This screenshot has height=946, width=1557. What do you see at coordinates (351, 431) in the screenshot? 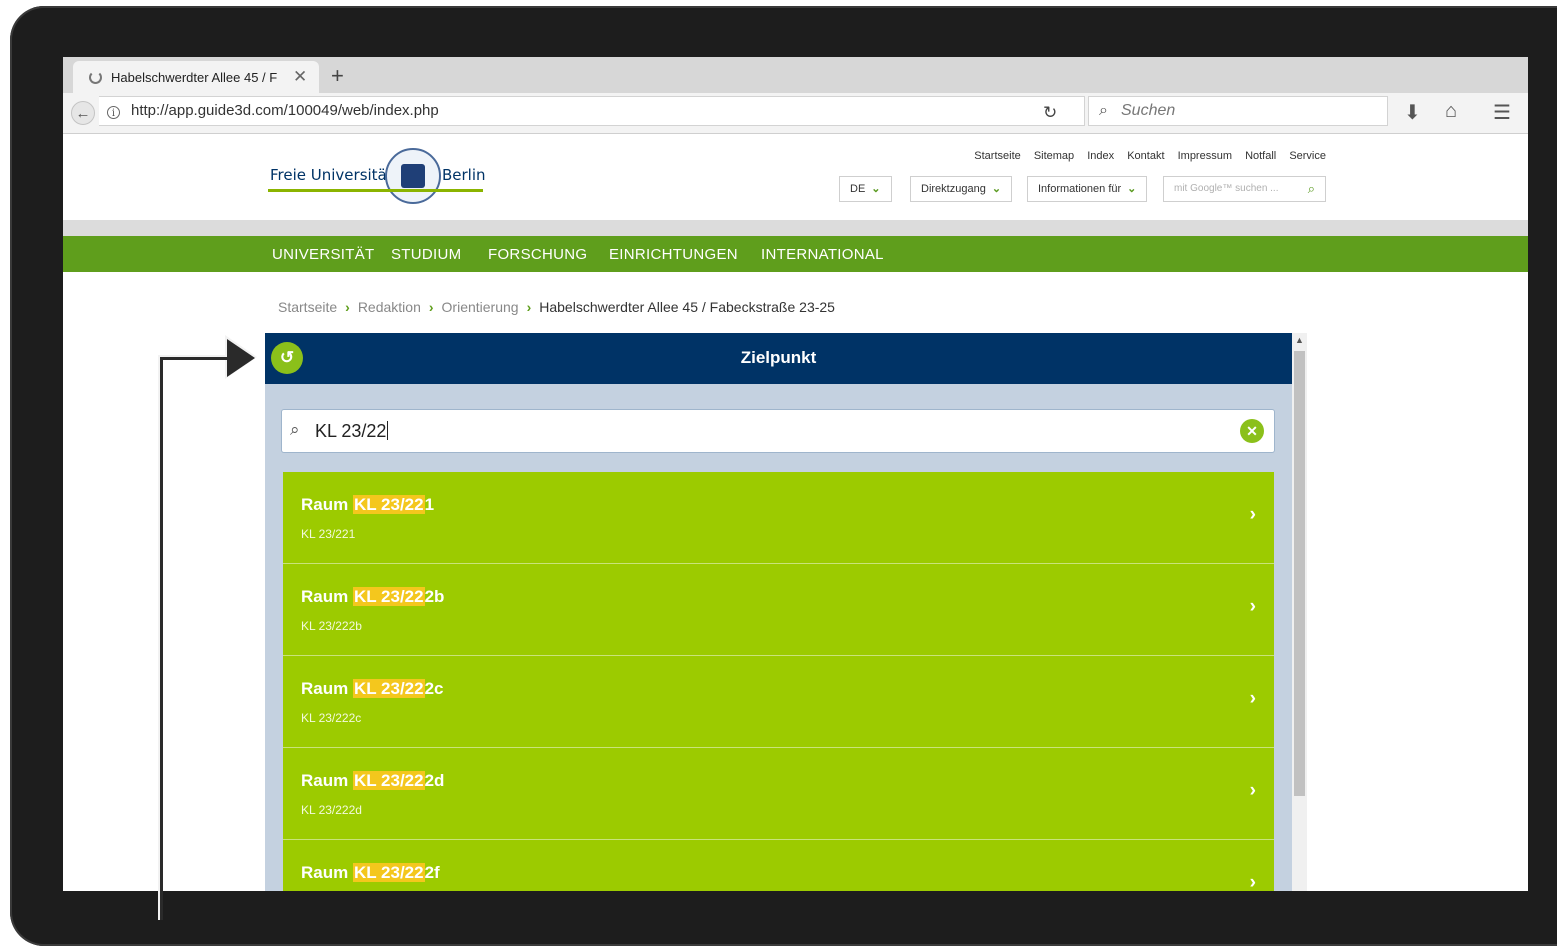
I see `search-query: KL 23/22` at bounding box center [351, 431].